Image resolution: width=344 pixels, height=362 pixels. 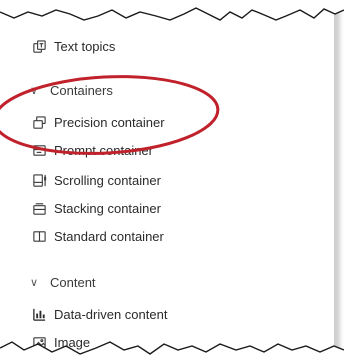 I want to click on menu-item-data-driven-content: Data-driven content, so click(x=98, y=314).